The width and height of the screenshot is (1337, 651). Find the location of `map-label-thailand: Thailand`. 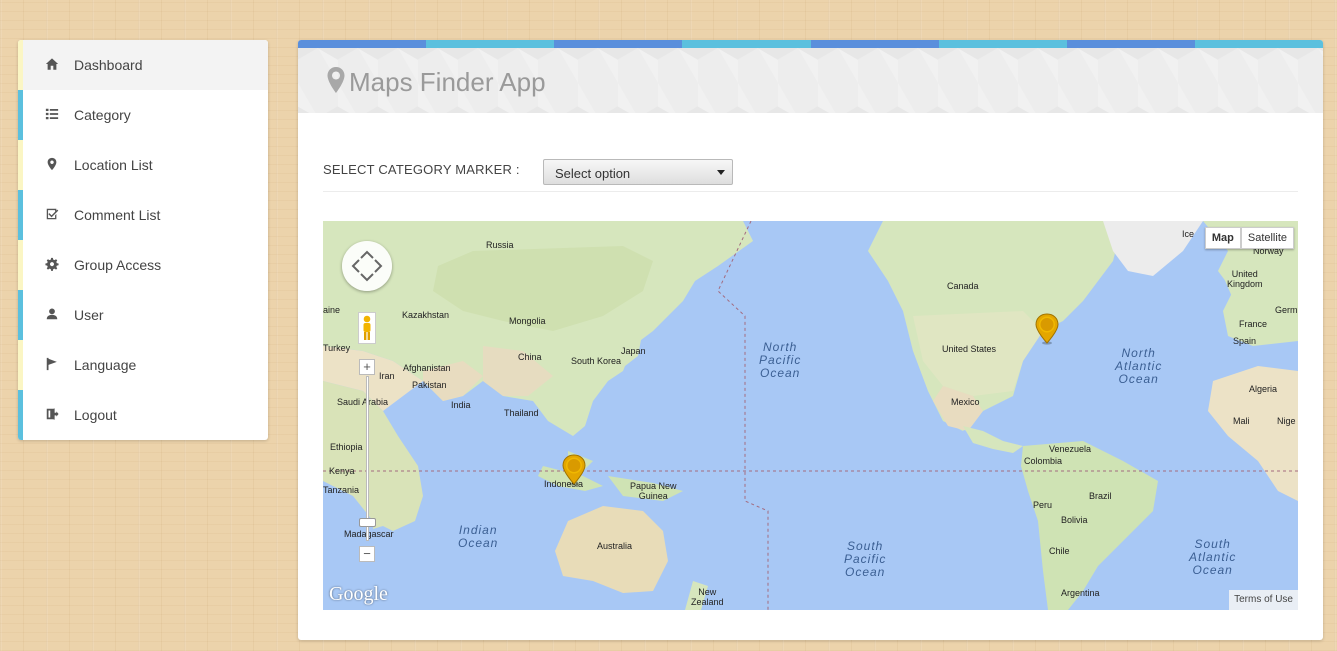

map-label-thailand: Thailand is located at coordinates (521, 413).